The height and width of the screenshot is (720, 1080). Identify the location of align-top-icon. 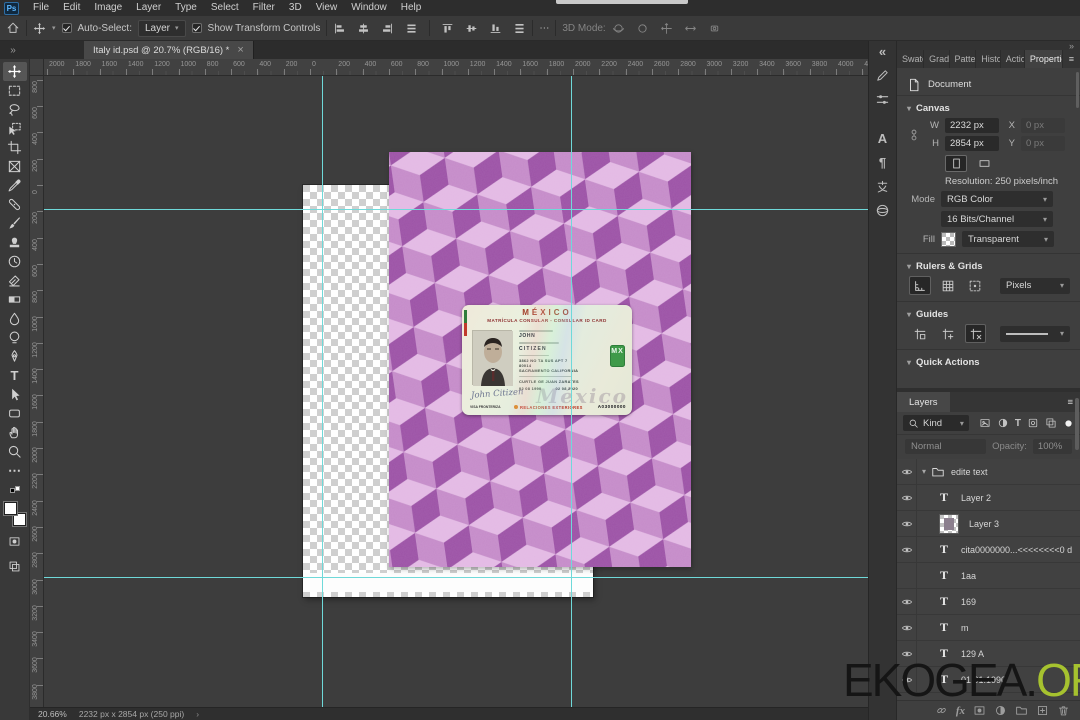
(447, 28).